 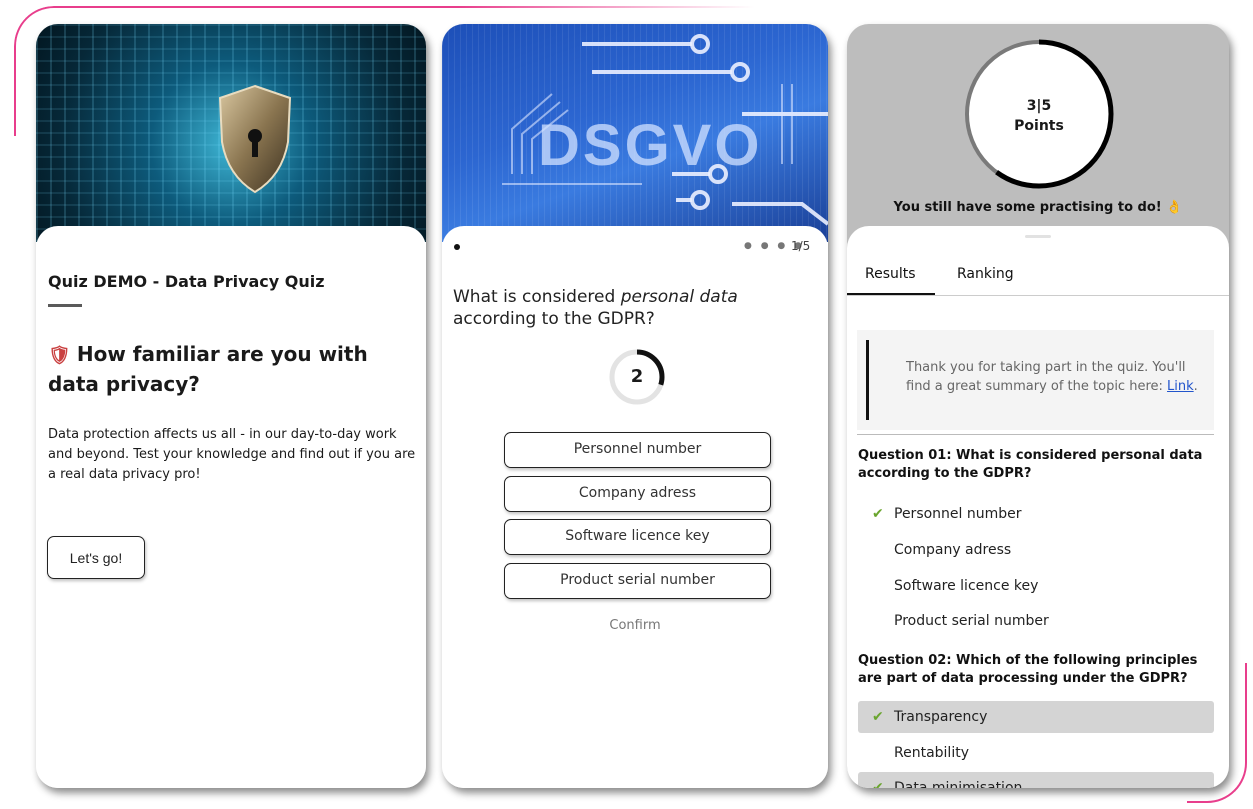 I want to click on current-step-dot, so click(x=457, y=247).